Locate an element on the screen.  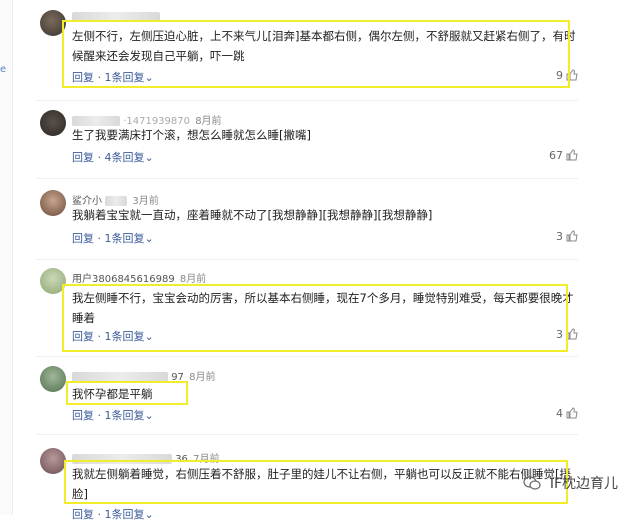
watermark-text: IF枕边育儿 is located at coordinates (583, 484).